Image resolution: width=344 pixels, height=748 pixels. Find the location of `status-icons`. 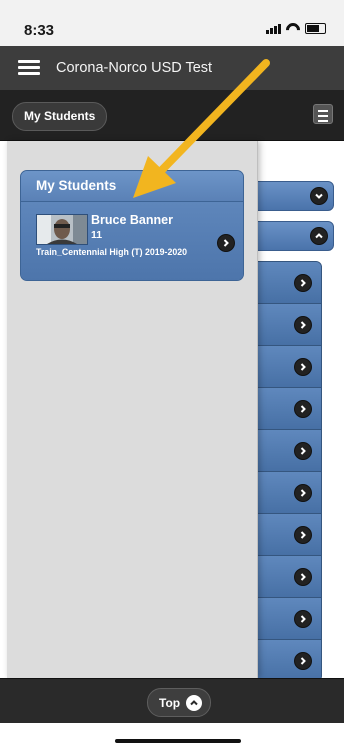

status-icons is located at coordinates (296, 28).